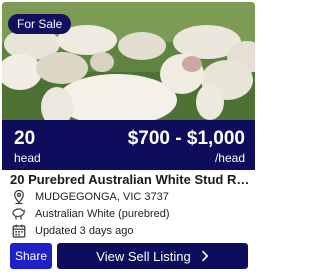 This screenshot has height=277, width=320. What do you see at coordinates (102, 197) in the screenshot?
I see `location-text: MUDGEGONGA, VIC 3737` at bounding box center [102, 197].